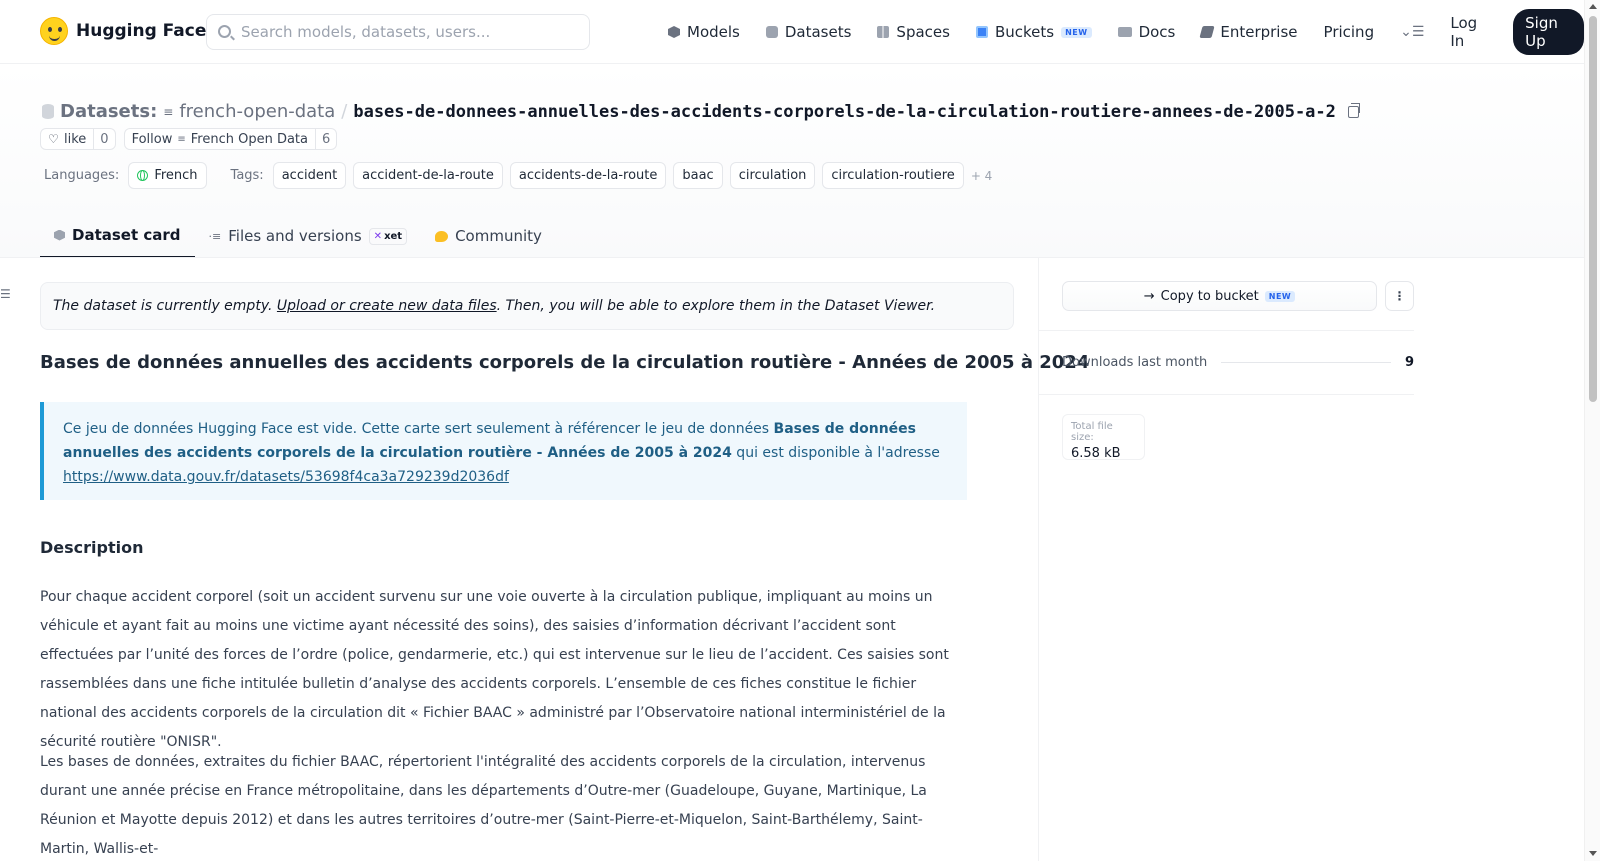  What do you see at coordinates (1259, 32) in the screenshot?
I see `nav-label: Enterprise` at bounding box center [1259, 32].